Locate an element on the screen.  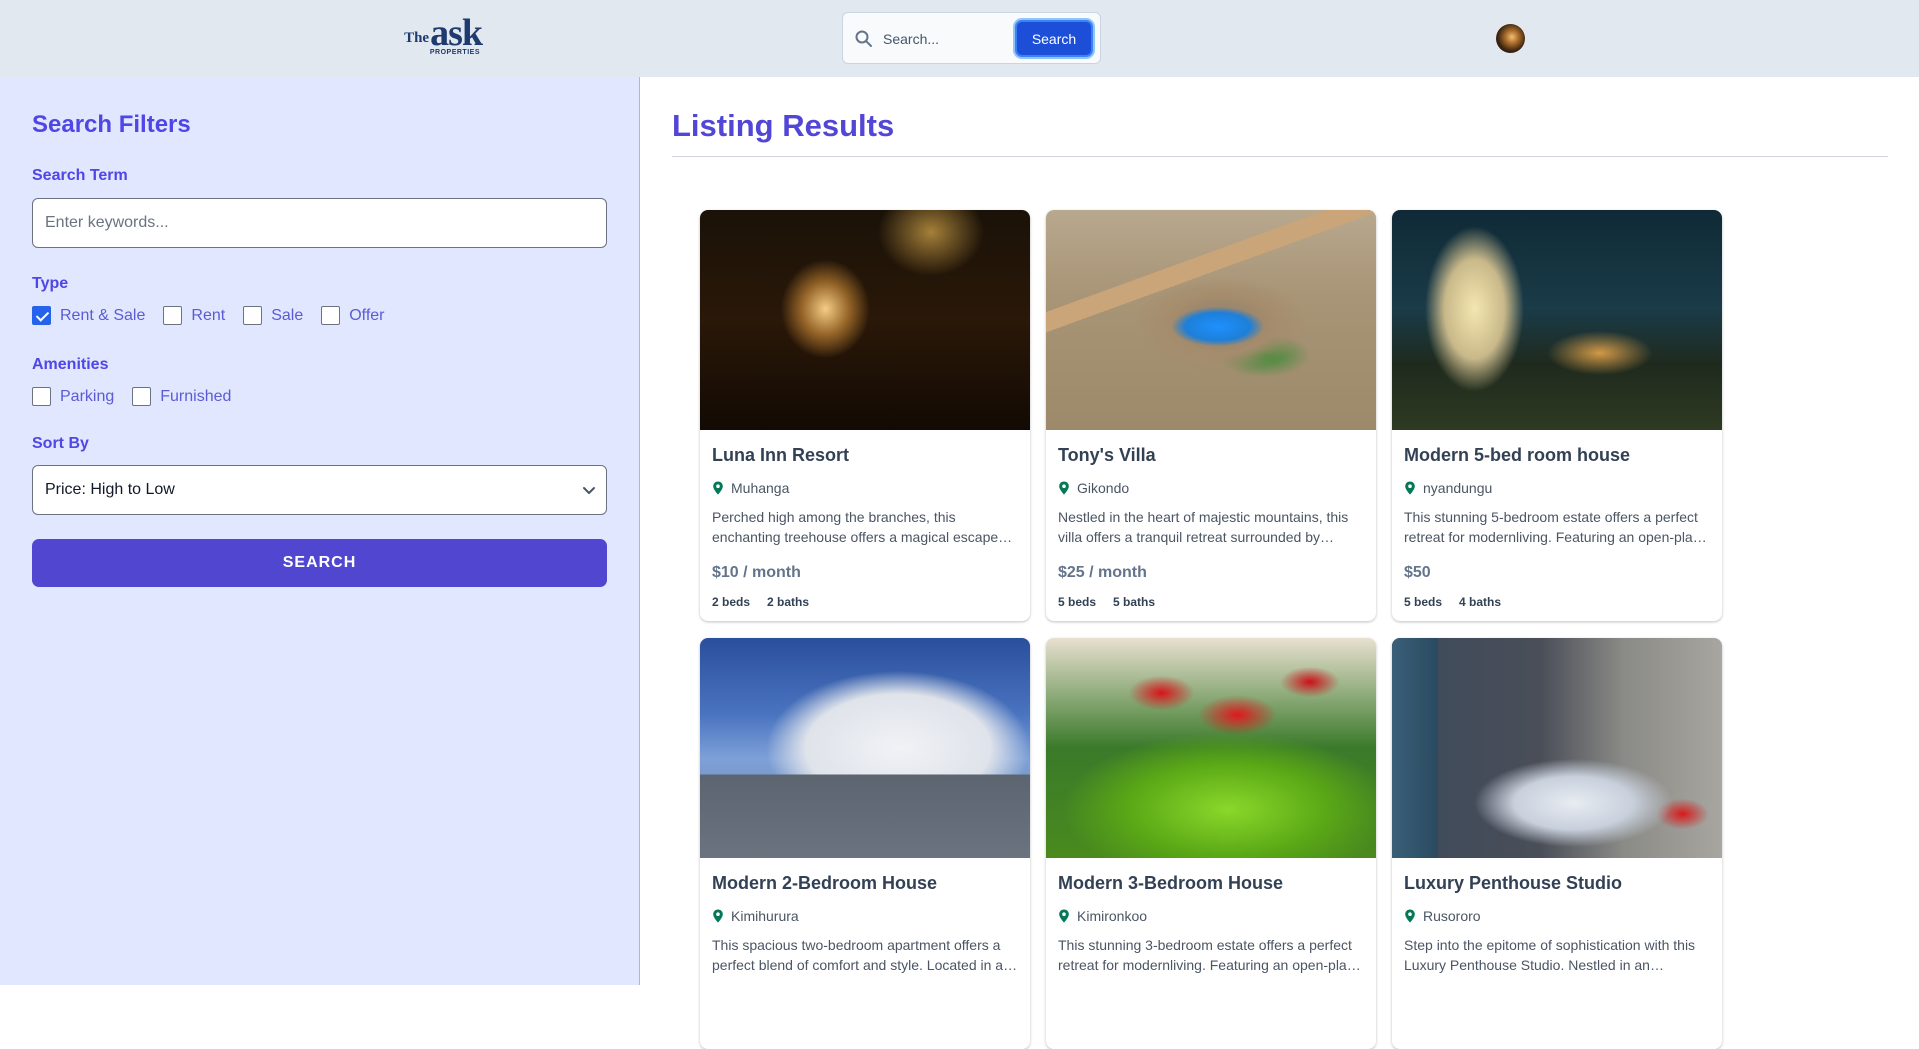
listing-location: Rusororo is located at coordinates (1442, 916).